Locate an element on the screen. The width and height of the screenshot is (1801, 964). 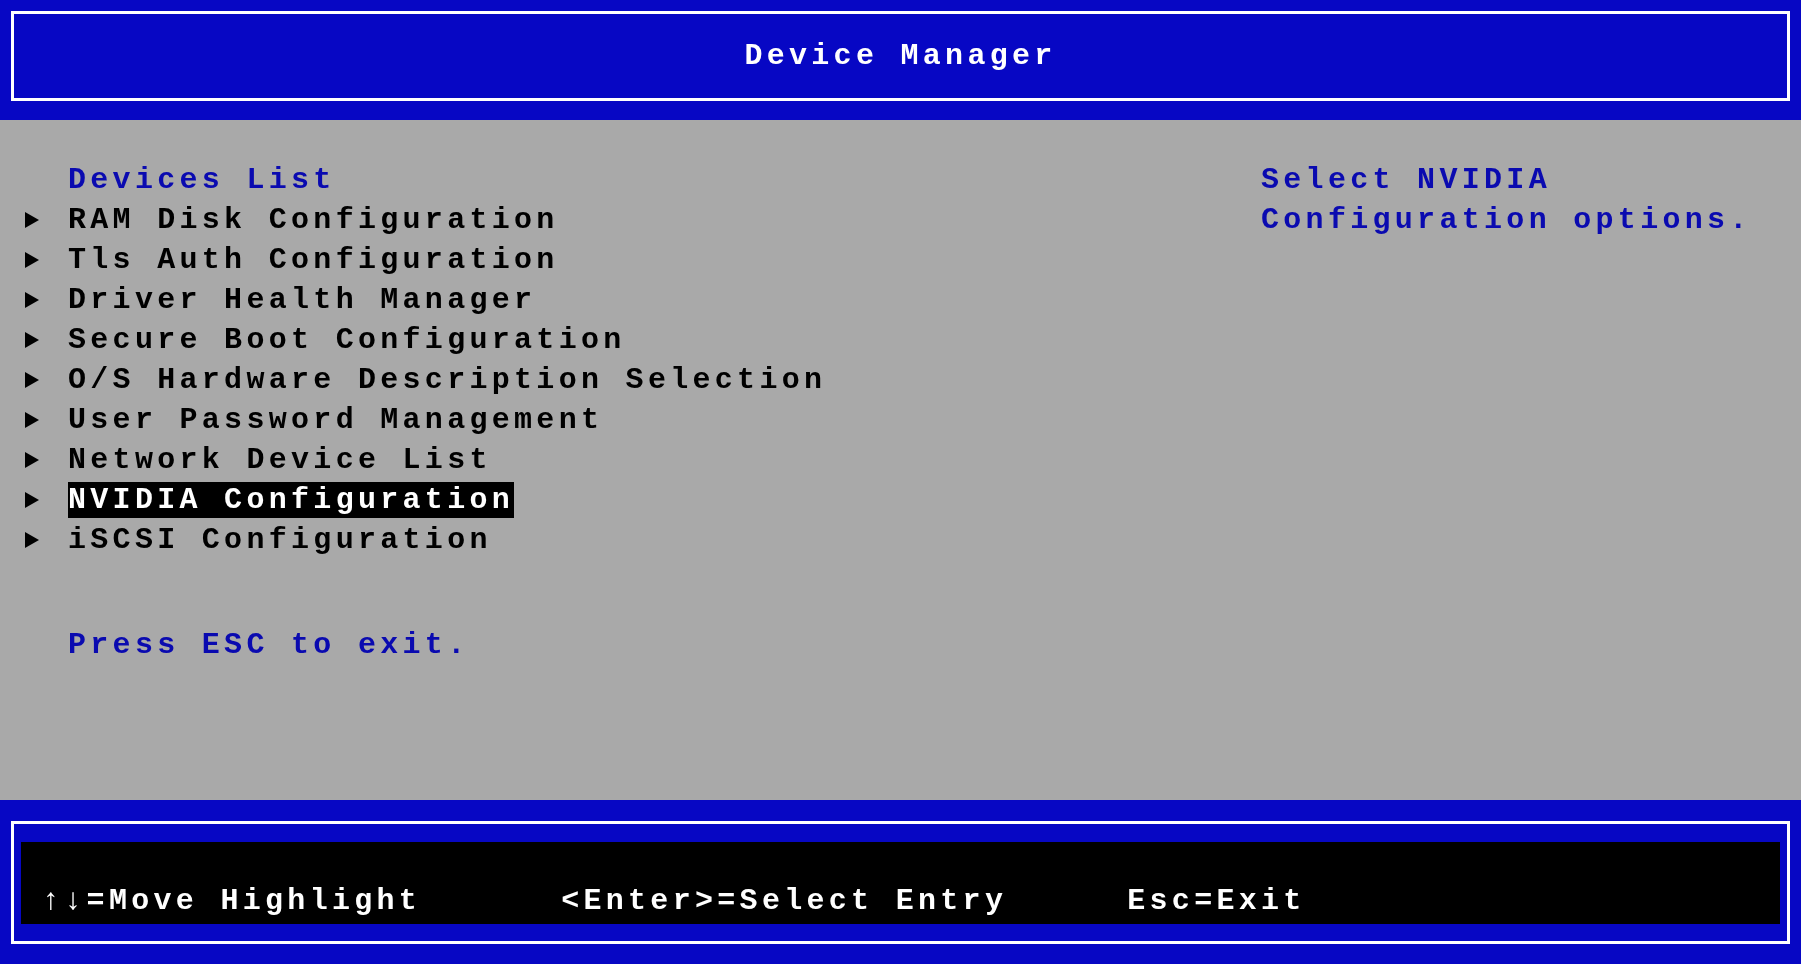
menu-item: Secure Boot Configuration is located at coordinates (347, 340).